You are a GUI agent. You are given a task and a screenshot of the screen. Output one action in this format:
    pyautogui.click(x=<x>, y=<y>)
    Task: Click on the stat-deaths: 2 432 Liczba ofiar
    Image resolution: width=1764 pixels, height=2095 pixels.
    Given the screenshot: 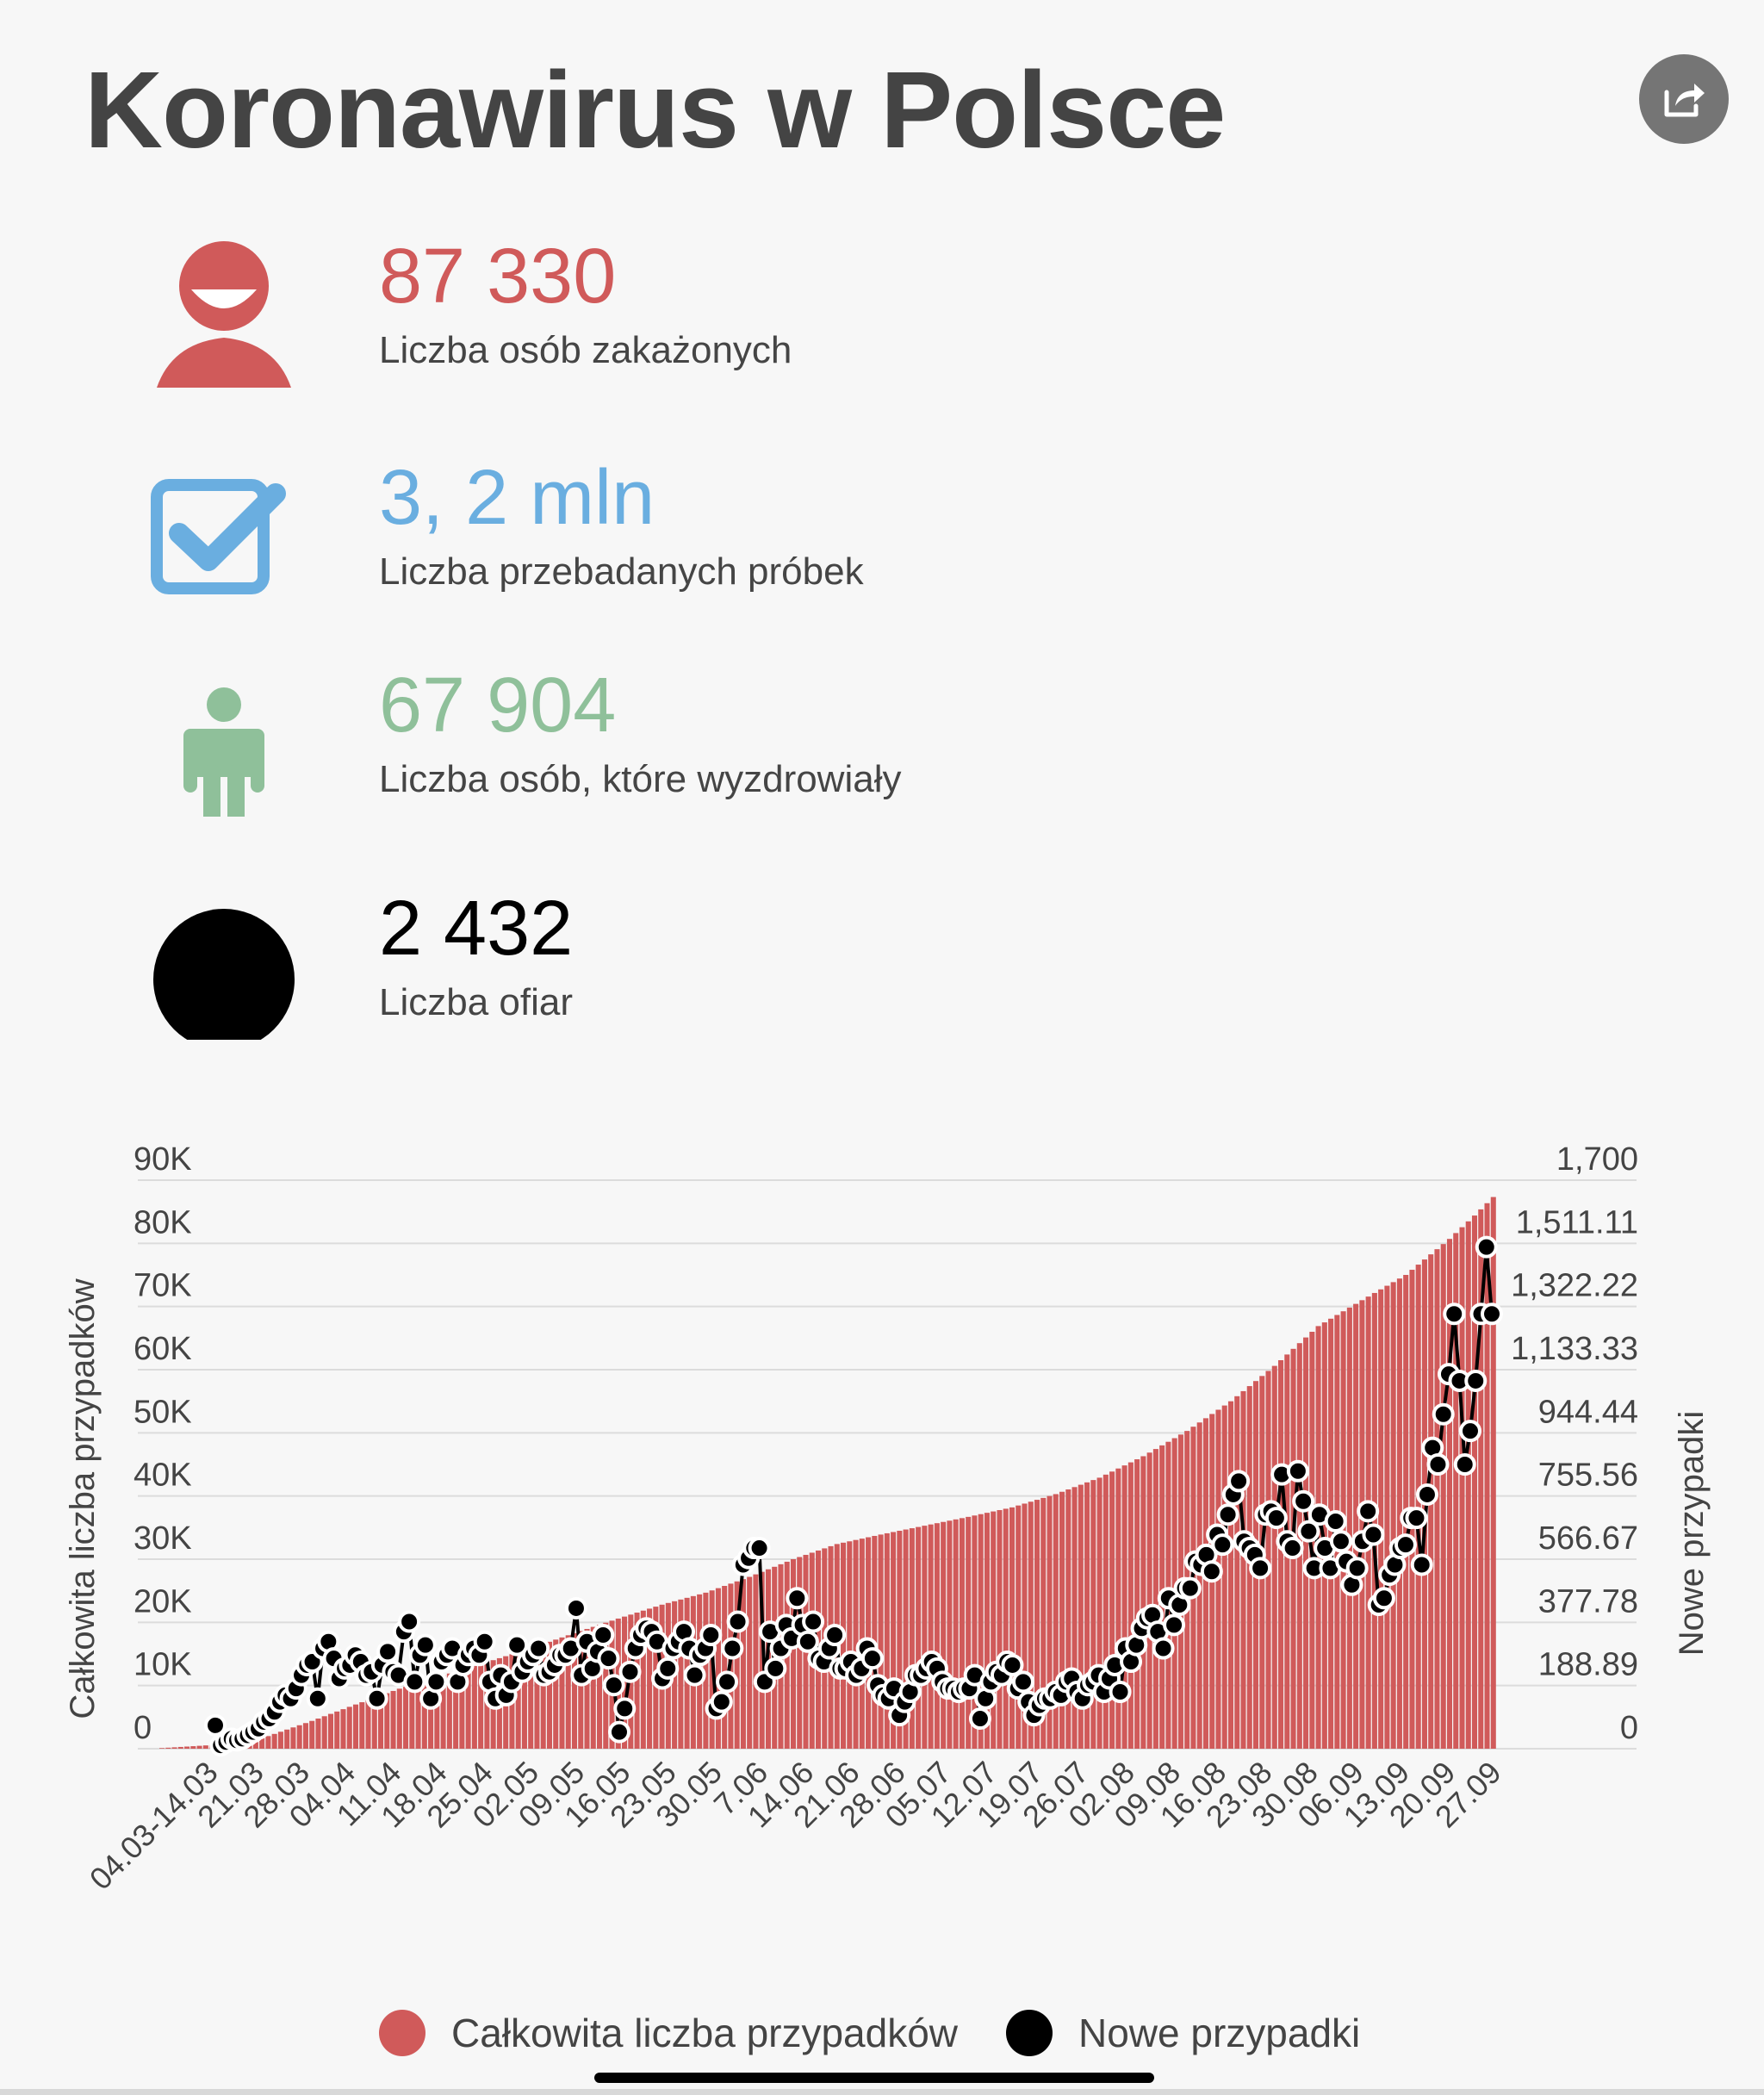 What is the action you would take?
    pyautogui.click(x=882, y=979)
    